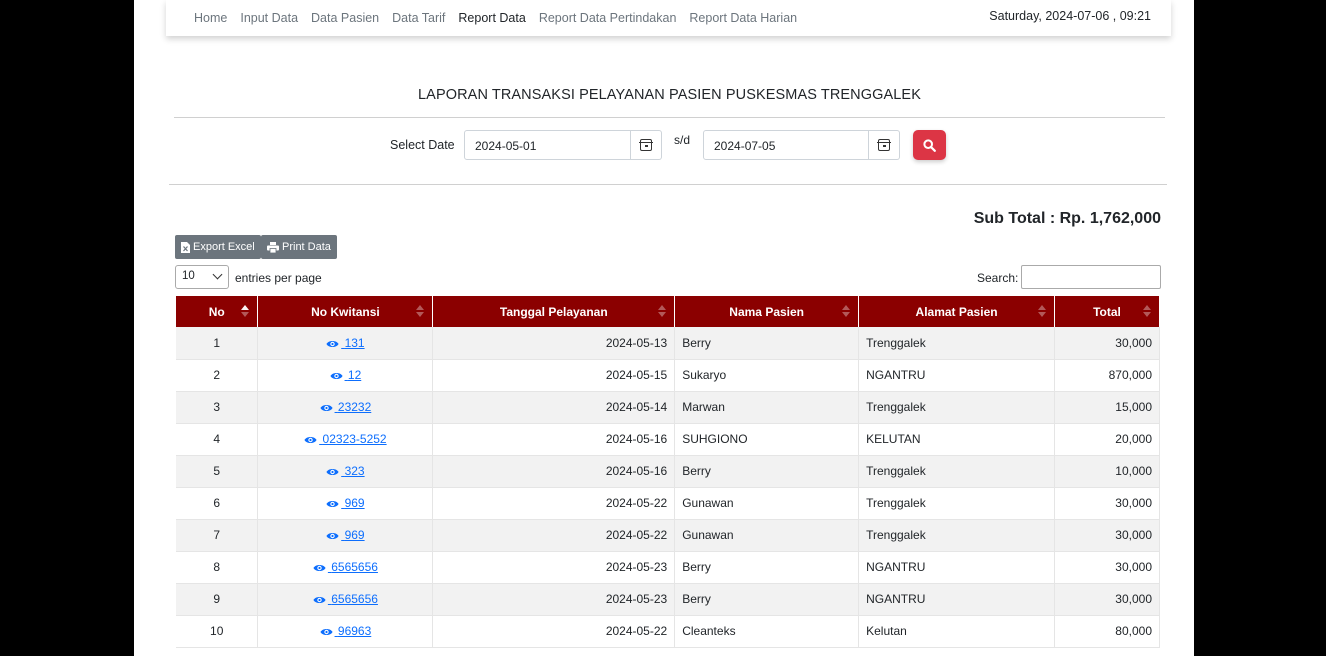 The image size is (1326, 656). I want to click on cell-no: 3, so click(217, 407).